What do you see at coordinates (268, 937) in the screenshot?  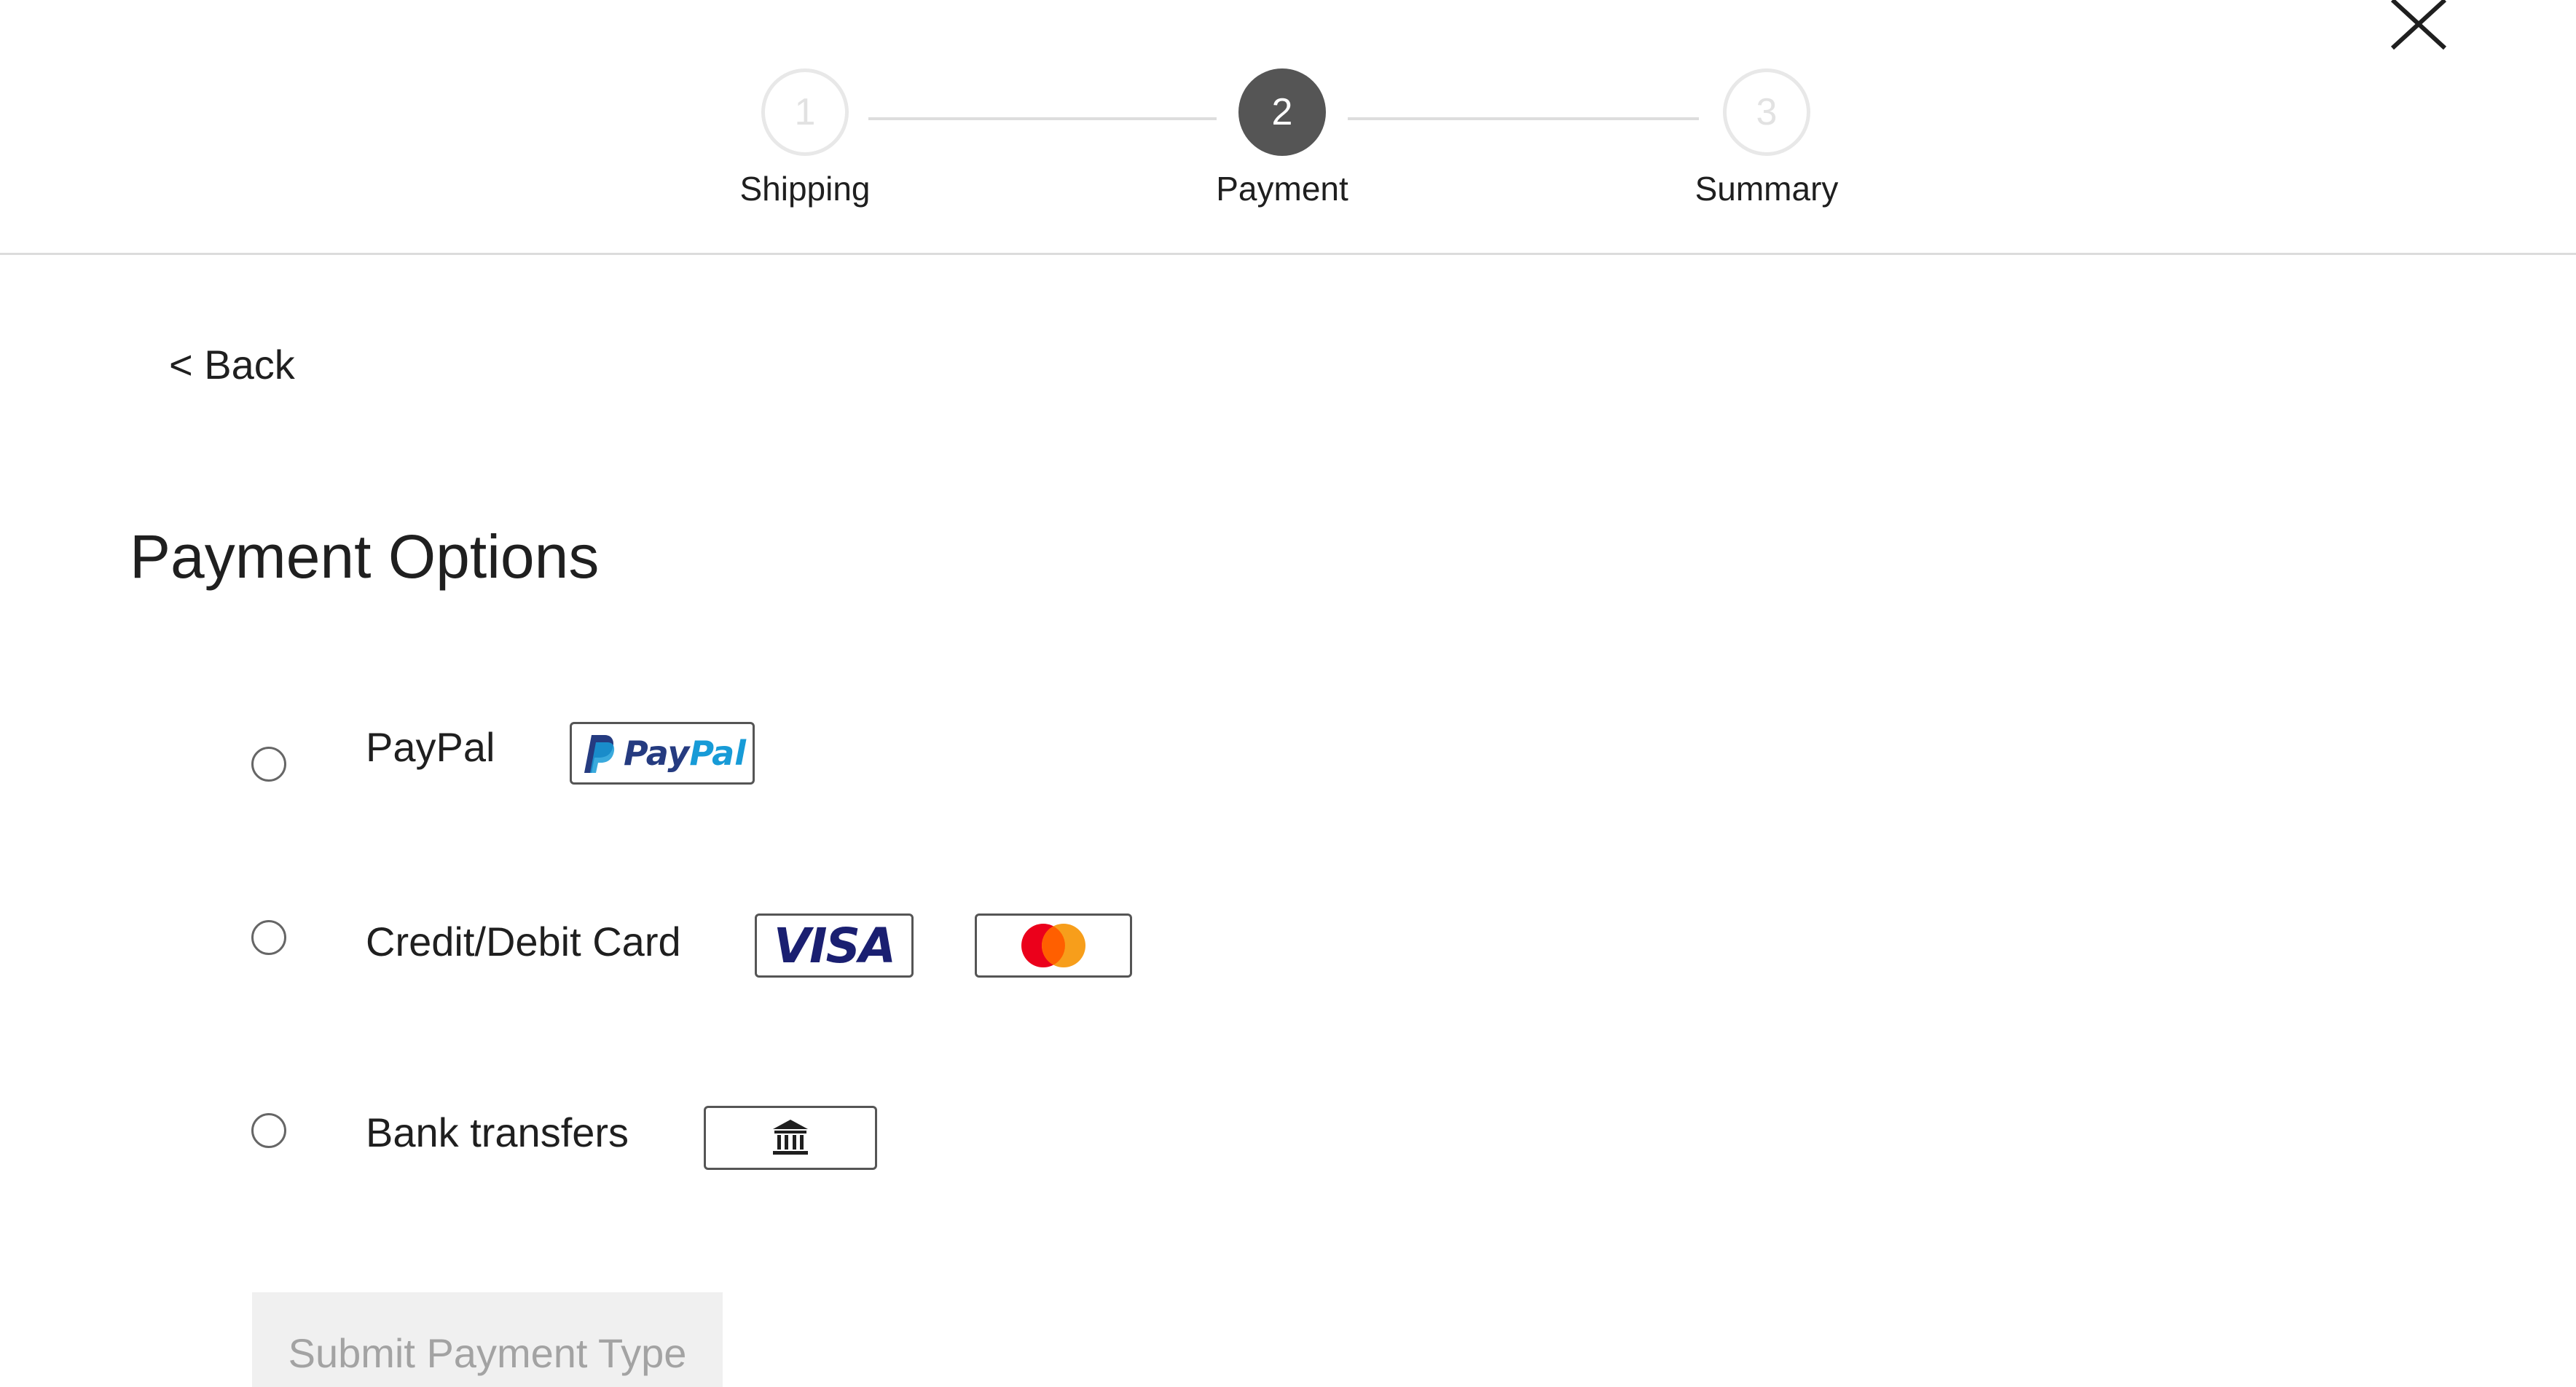 I see `card-radio` at bounding box center [268, 937].